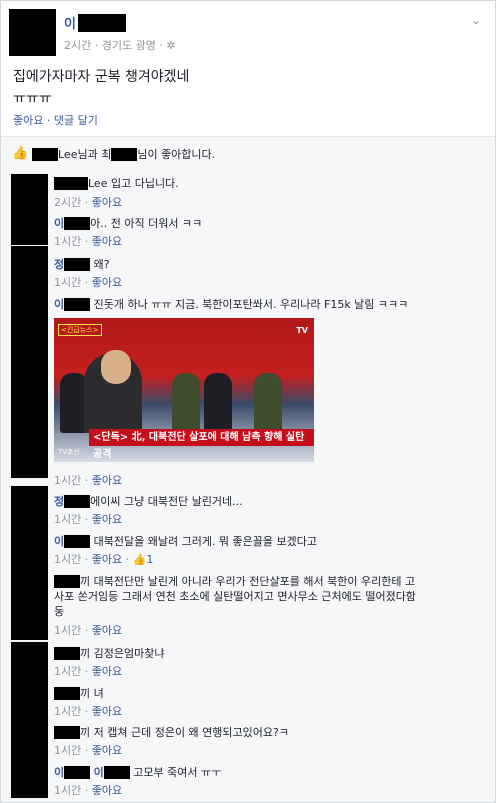  I want to click on comment-body: 진돗개 하나 ㅠㅠ 지금. 북한이포탄쏴서. 우리나라 F15k 날림 ㅋㅋㅋ, so click(251, 304).